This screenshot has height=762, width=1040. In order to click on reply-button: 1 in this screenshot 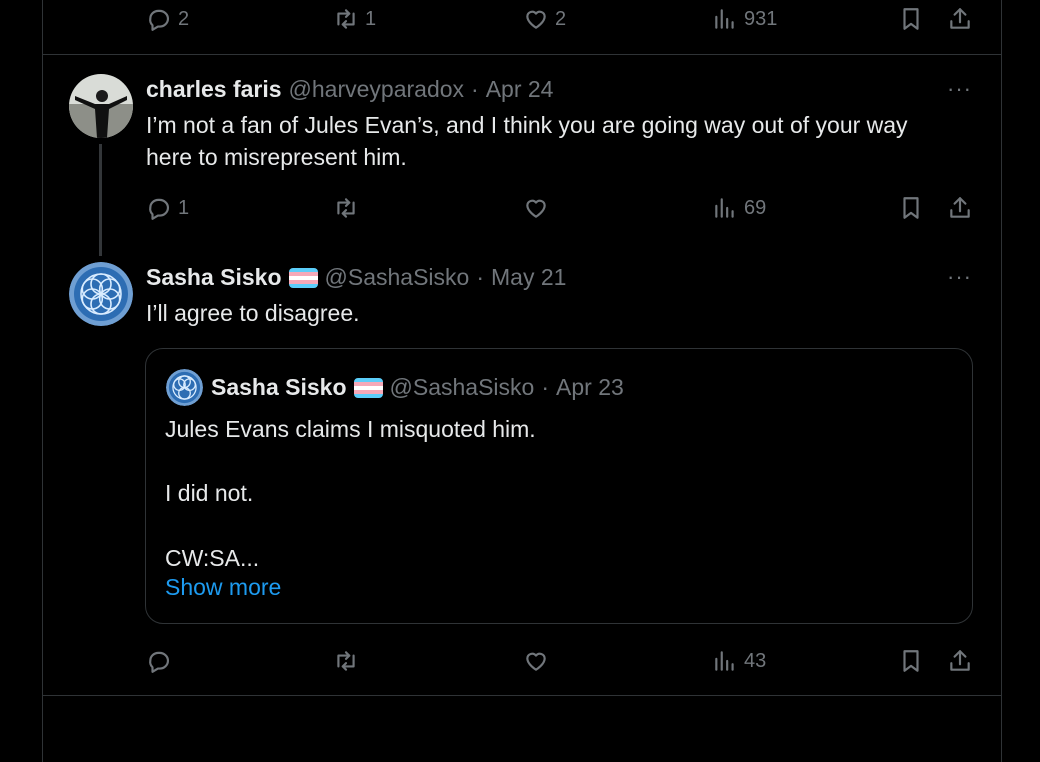, I will do `click(167, 208)`.